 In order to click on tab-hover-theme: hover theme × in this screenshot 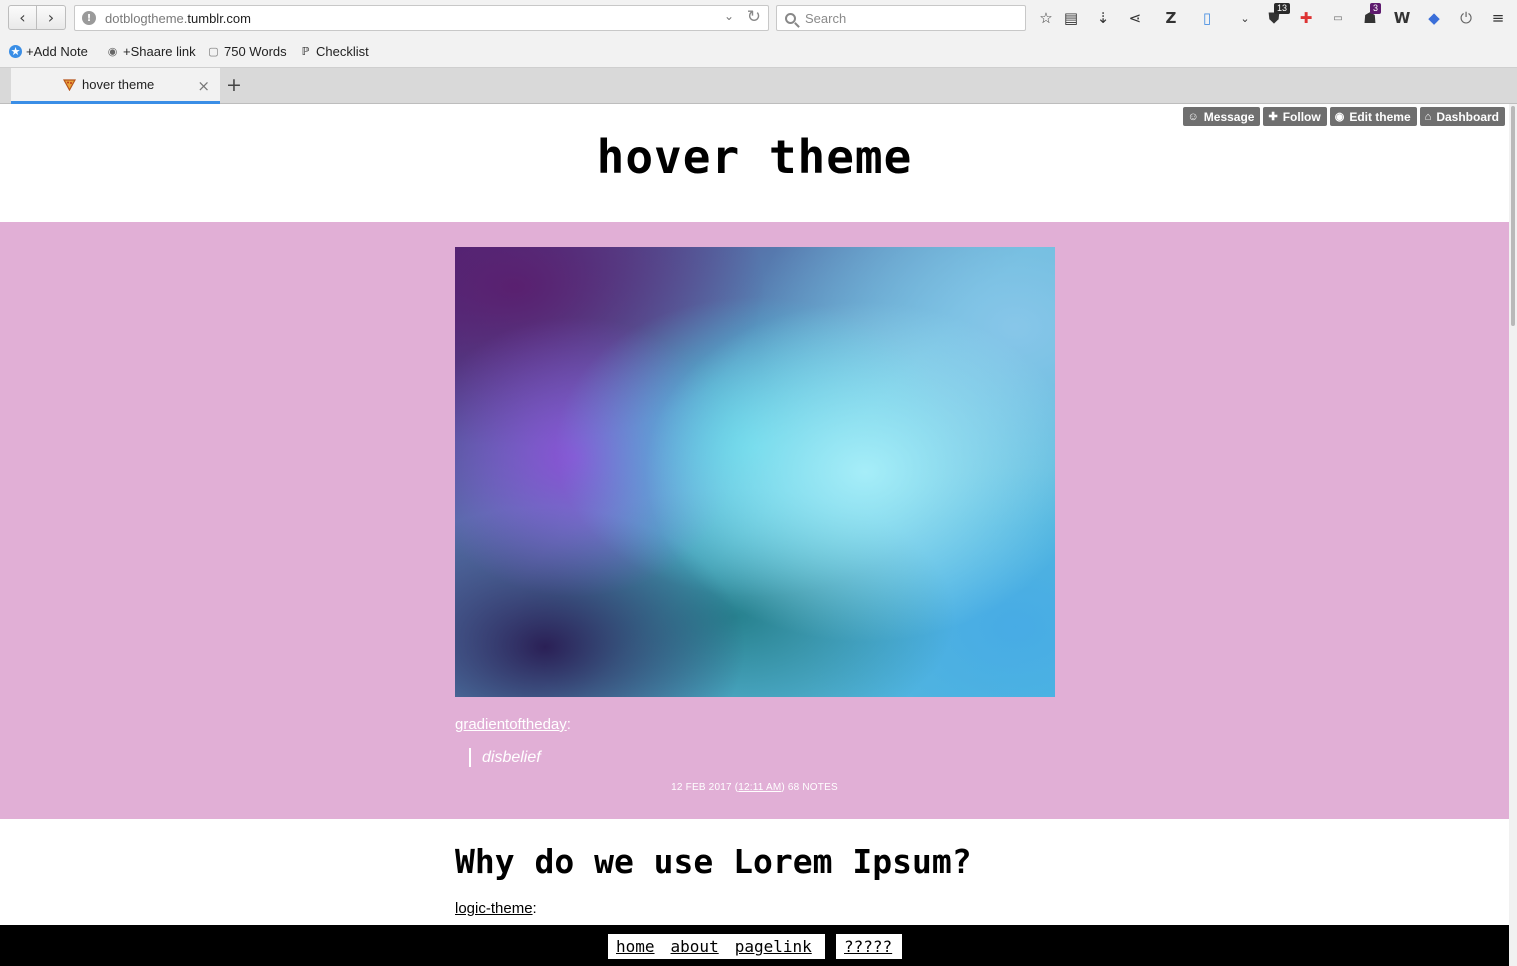, I will do `click(115, 86)`.